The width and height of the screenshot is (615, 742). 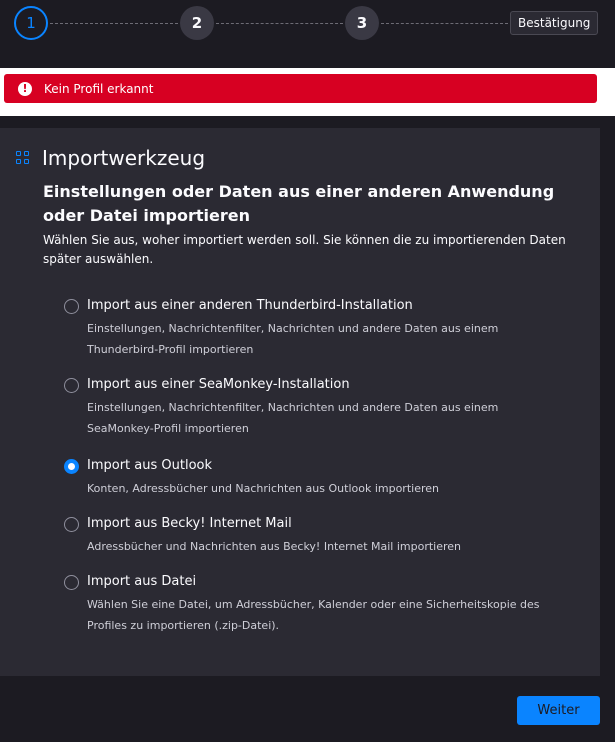 I want to click on alert-text: Kein Profil erkannt, so click(x=99, y=88).